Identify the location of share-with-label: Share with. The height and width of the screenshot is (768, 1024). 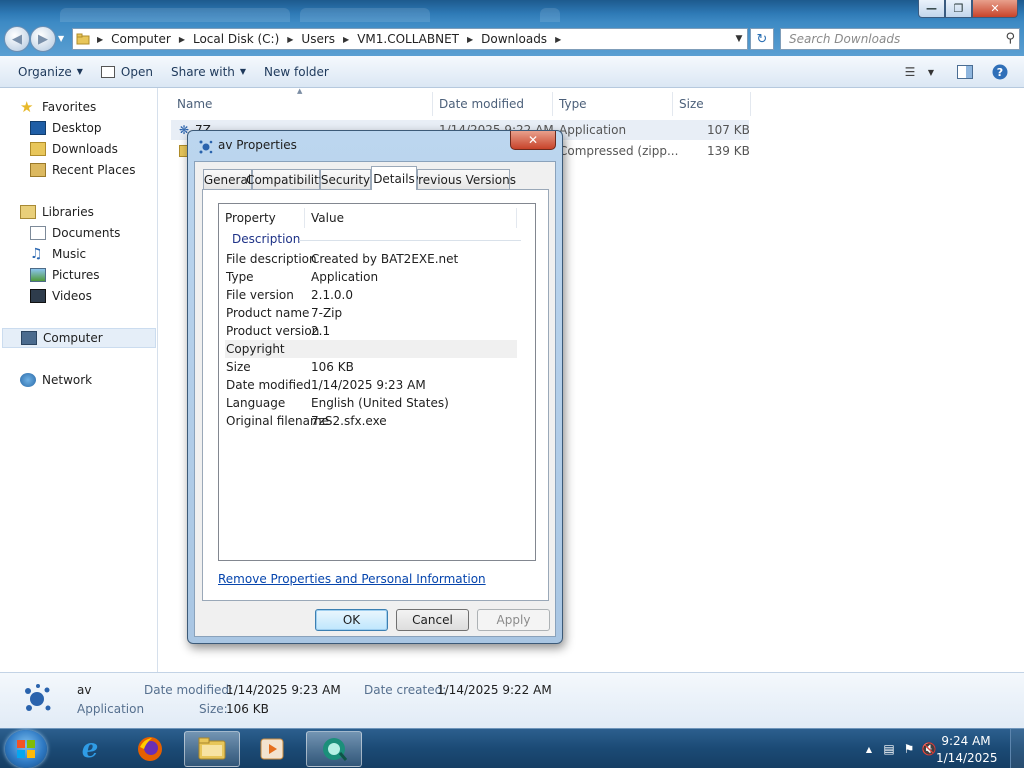
(202, 71).